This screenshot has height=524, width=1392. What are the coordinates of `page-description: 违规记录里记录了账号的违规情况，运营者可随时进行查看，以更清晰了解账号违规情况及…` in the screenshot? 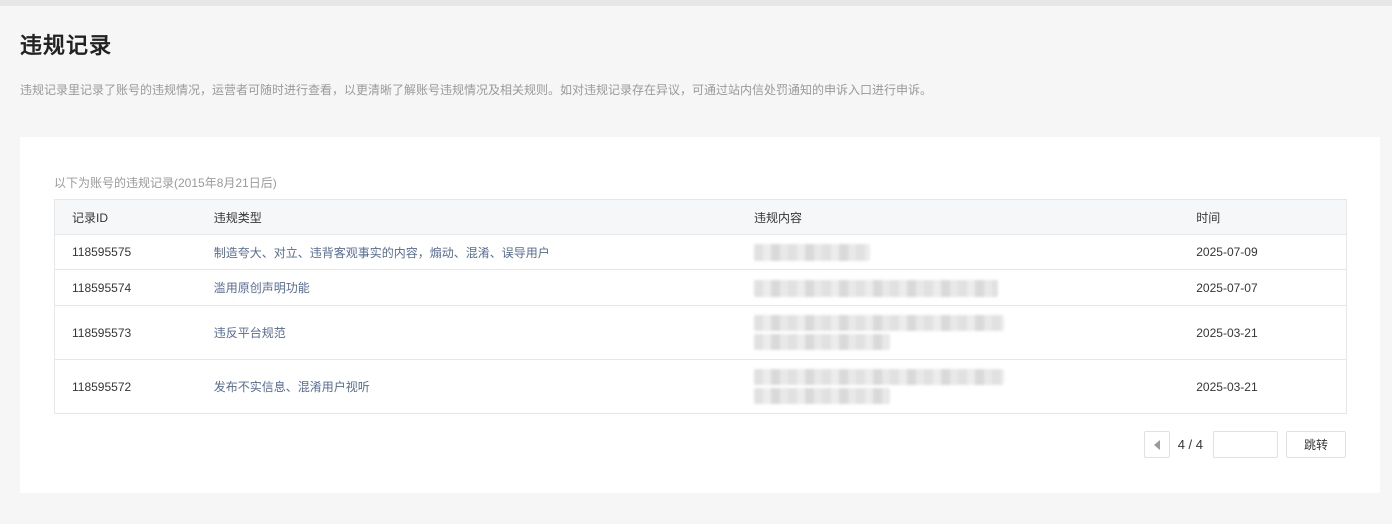 It's located at (476, 90).